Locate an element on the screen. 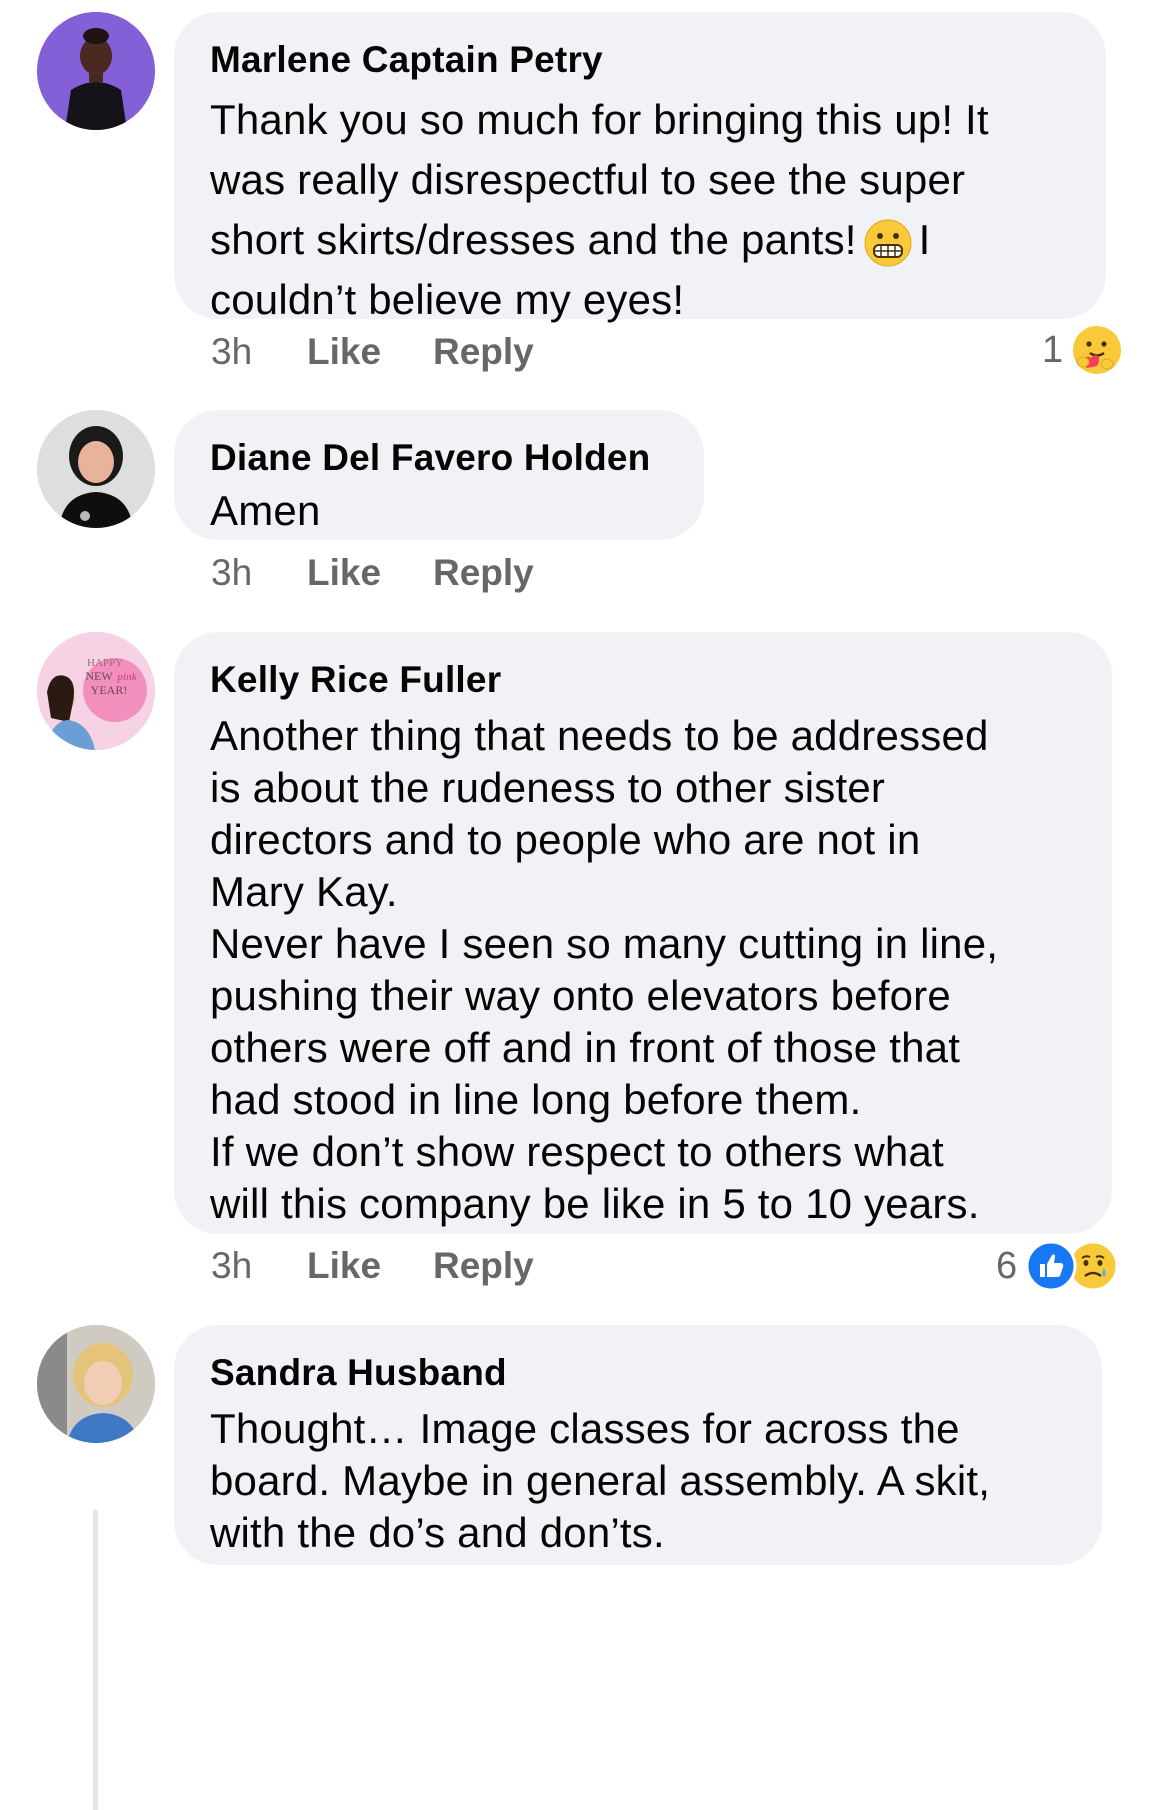 The height and width of the screenshot is (1810, 1170). reaction-summary: 6 is located at coordinates (1057, 1266).